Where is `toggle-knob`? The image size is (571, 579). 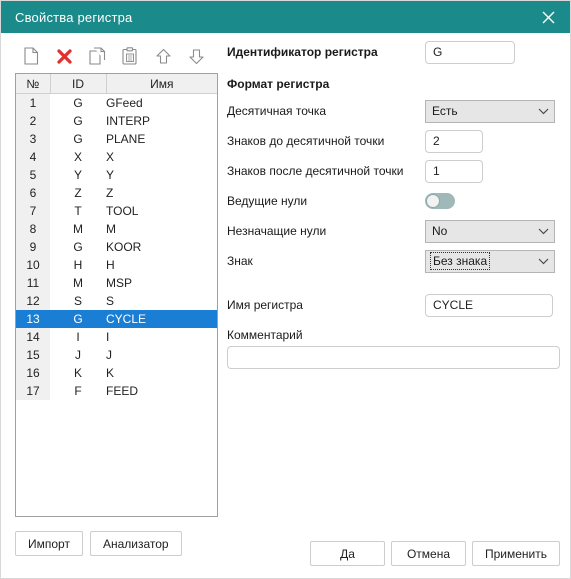
toggle-knob is located at coordinates (433, 201).